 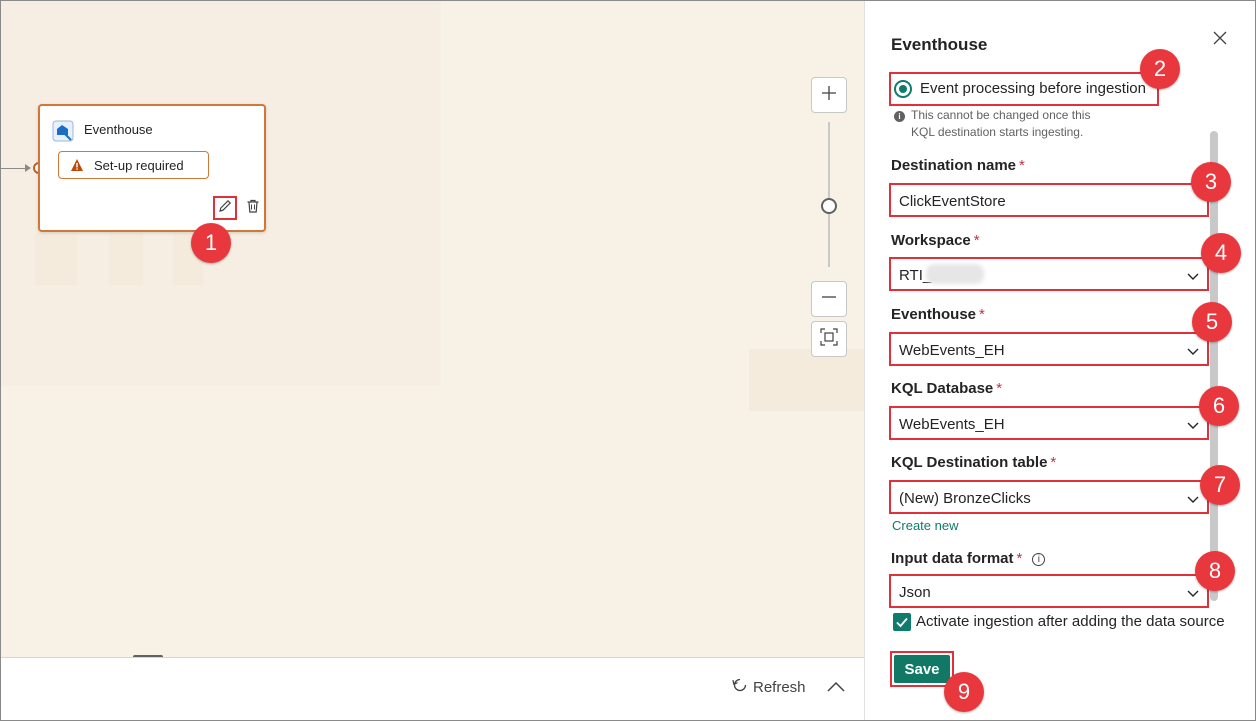 I want to click on field-value: (New) BronzeClicks, so click(x=965, y=498).